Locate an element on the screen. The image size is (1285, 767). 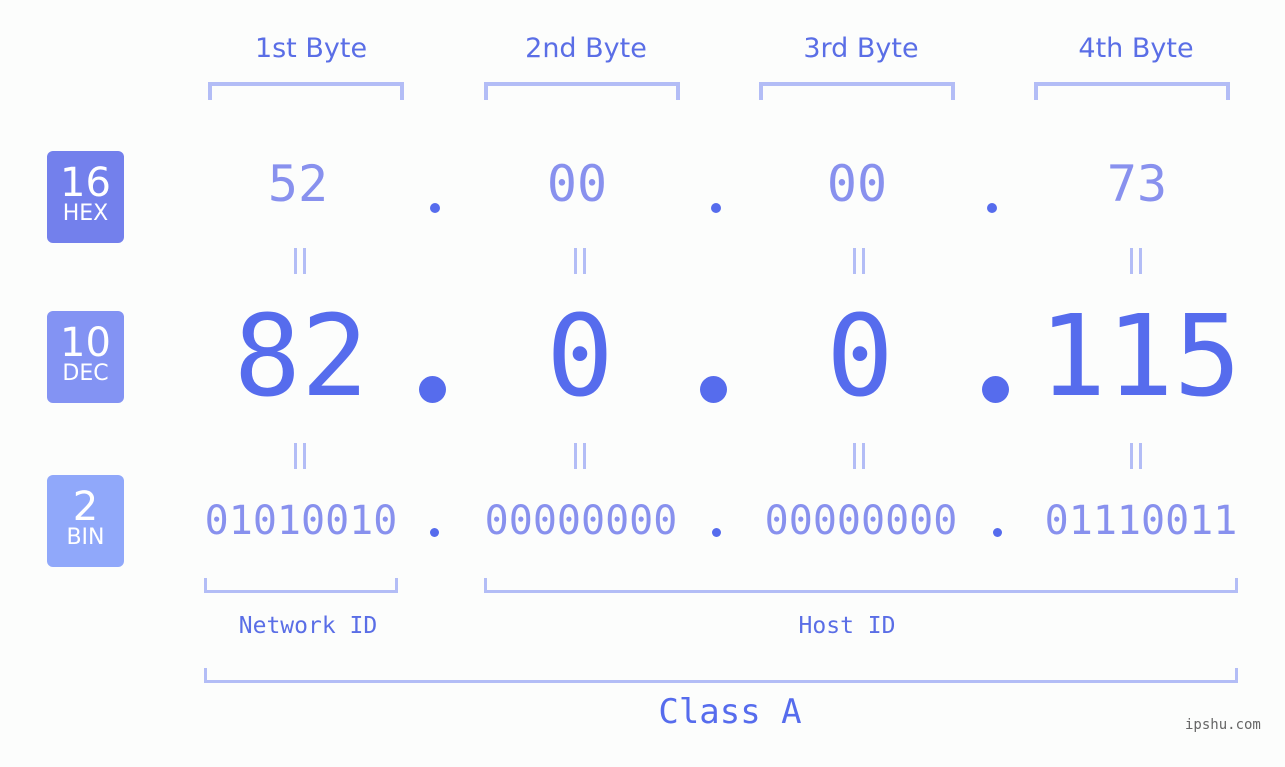
bin-badge-base: 2 is located at coordinates (85, 507).